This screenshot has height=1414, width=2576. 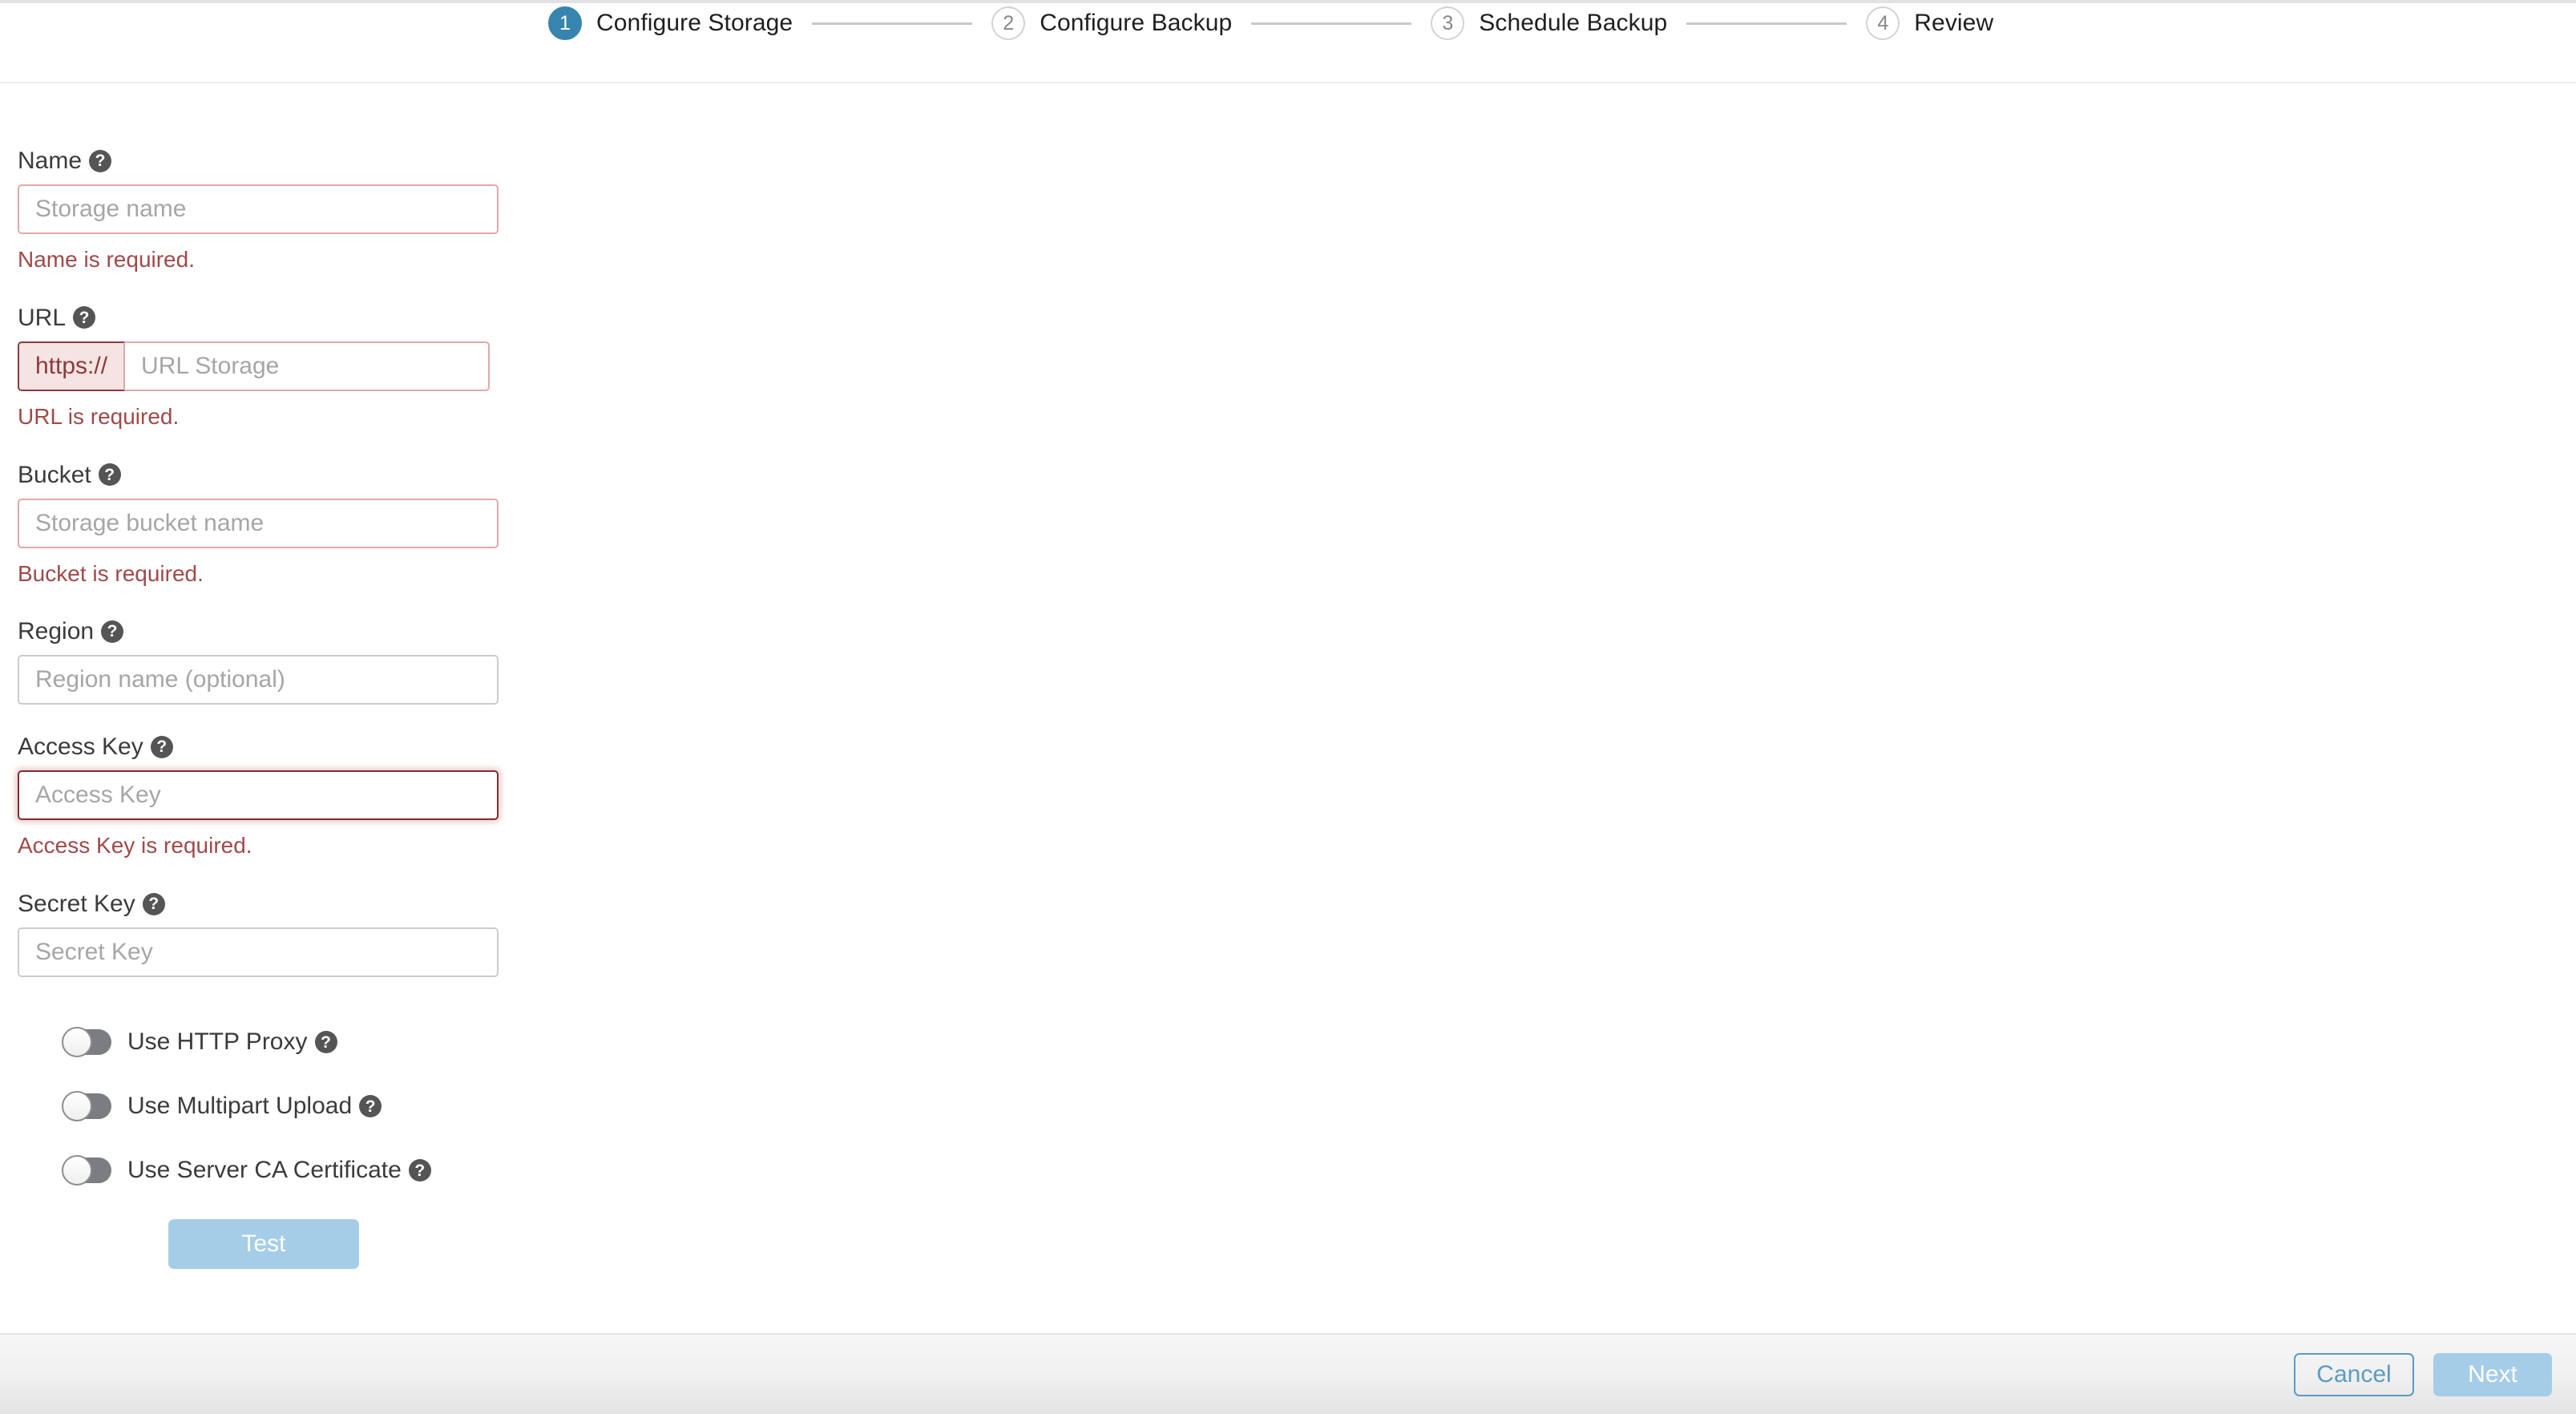 What do you see at coordinates (258, 680) in the screenshot?
I see `region-input` at bounding box center [258, 680].